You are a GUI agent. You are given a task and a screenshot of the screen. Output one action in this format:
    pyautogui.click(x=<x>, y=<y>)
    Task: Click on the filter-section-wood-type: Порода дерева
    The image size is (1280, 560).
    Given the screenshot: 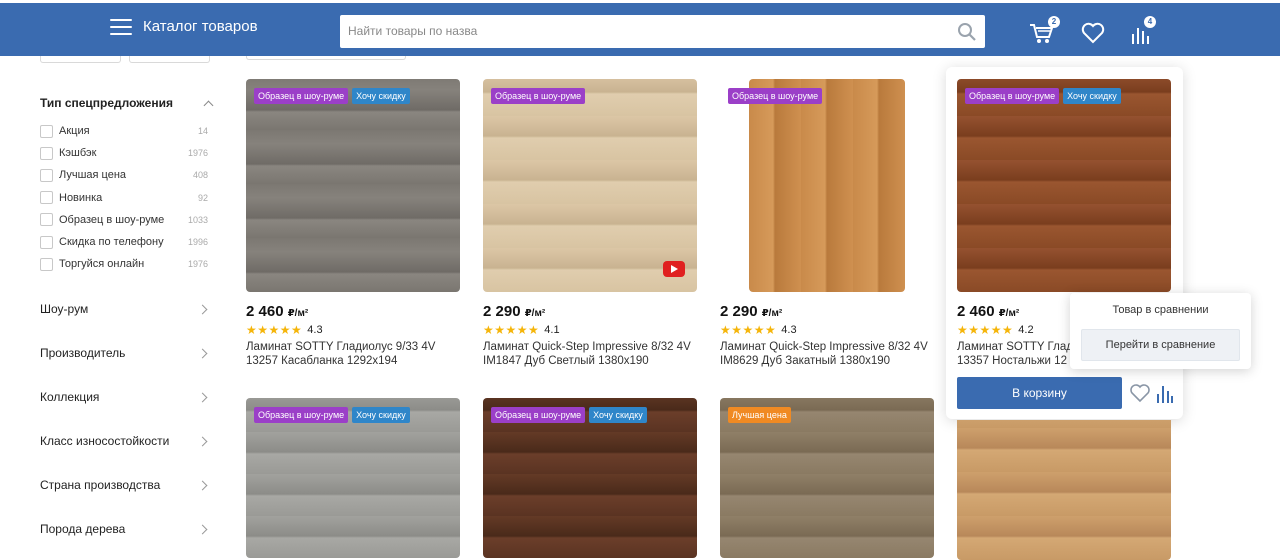 What is the action you would take?
    pyautogui.click(x=129, y=529)
    